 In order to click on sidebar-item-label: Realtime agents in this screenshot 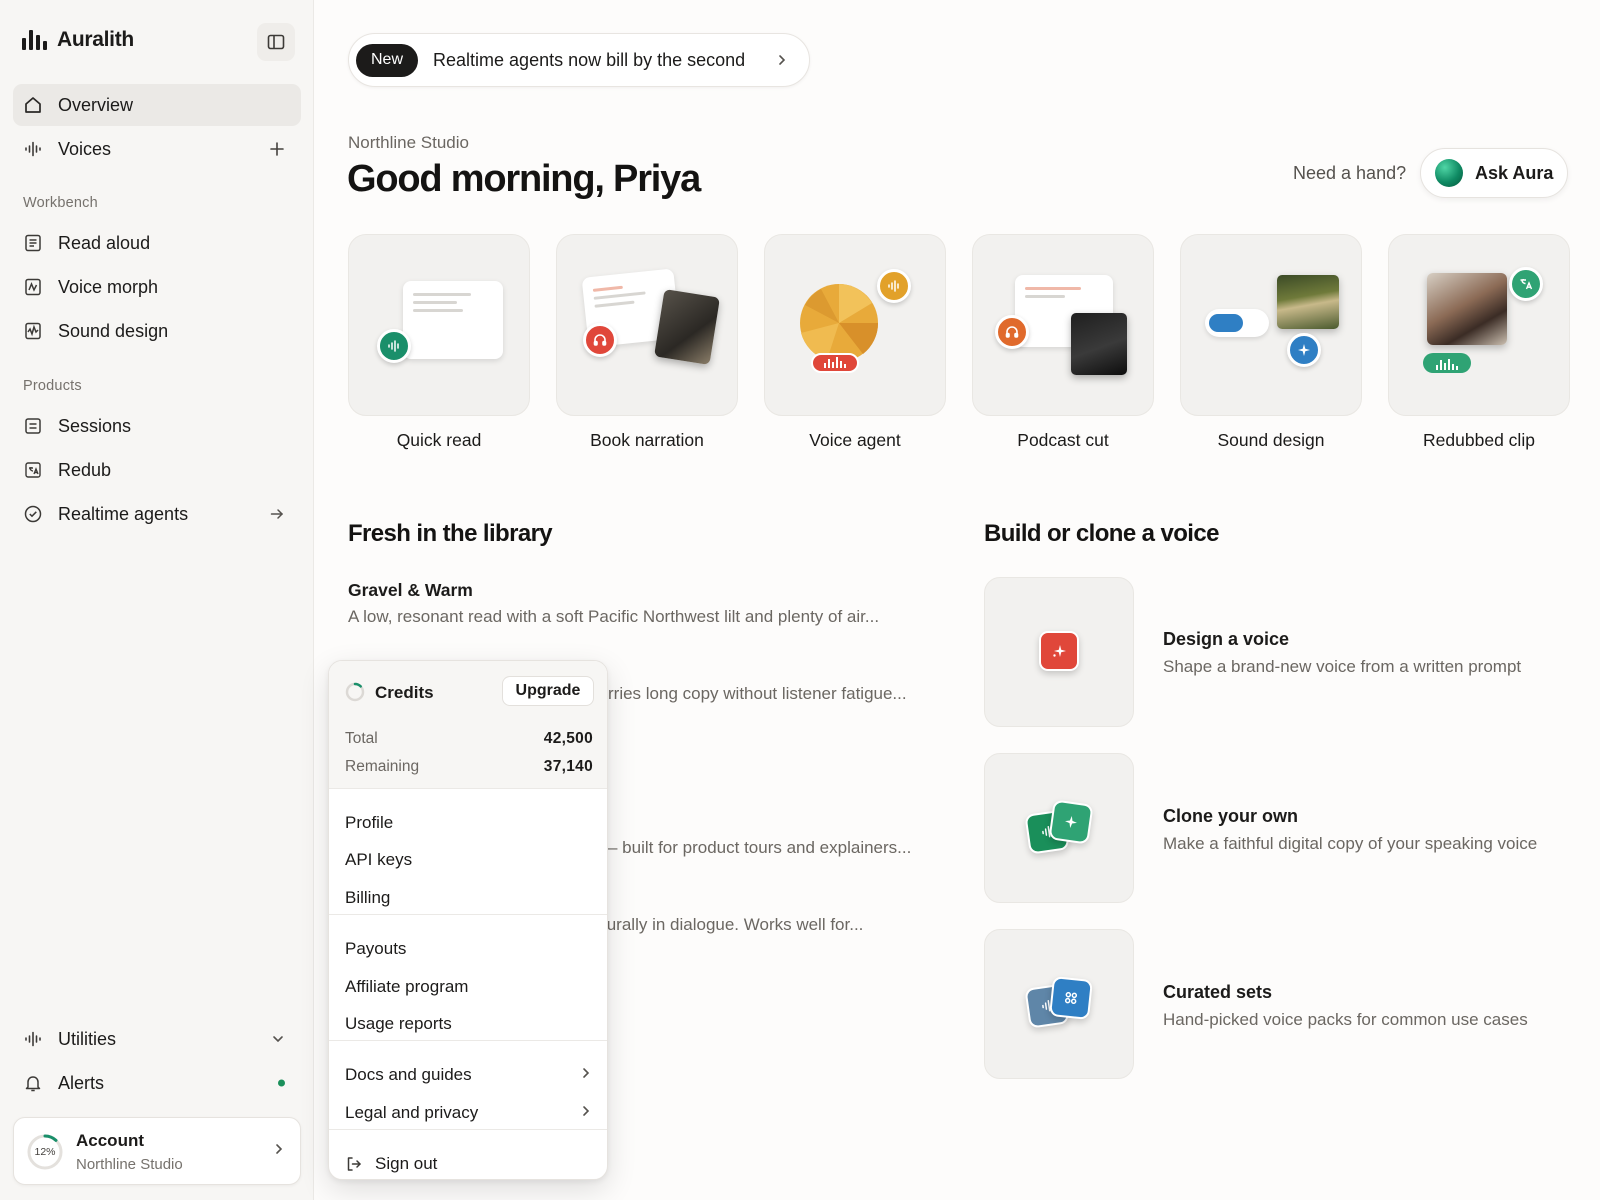, I will do `click(123, 513)`.